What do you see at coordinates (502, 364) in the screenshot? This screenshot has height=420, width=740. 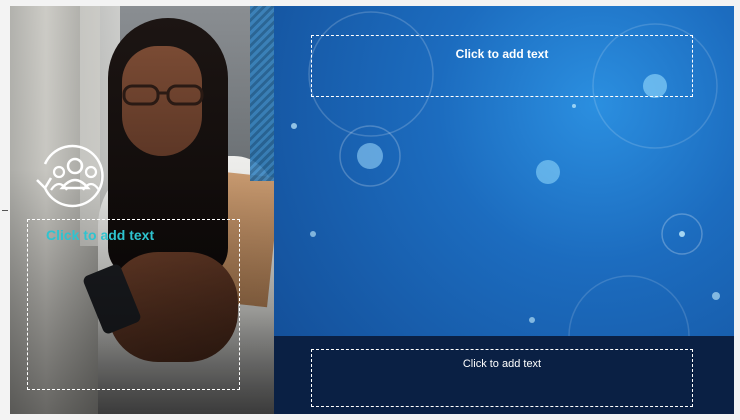 I see `bottom-placeholder-label: Click to add text` at bounding box center [502, 364].